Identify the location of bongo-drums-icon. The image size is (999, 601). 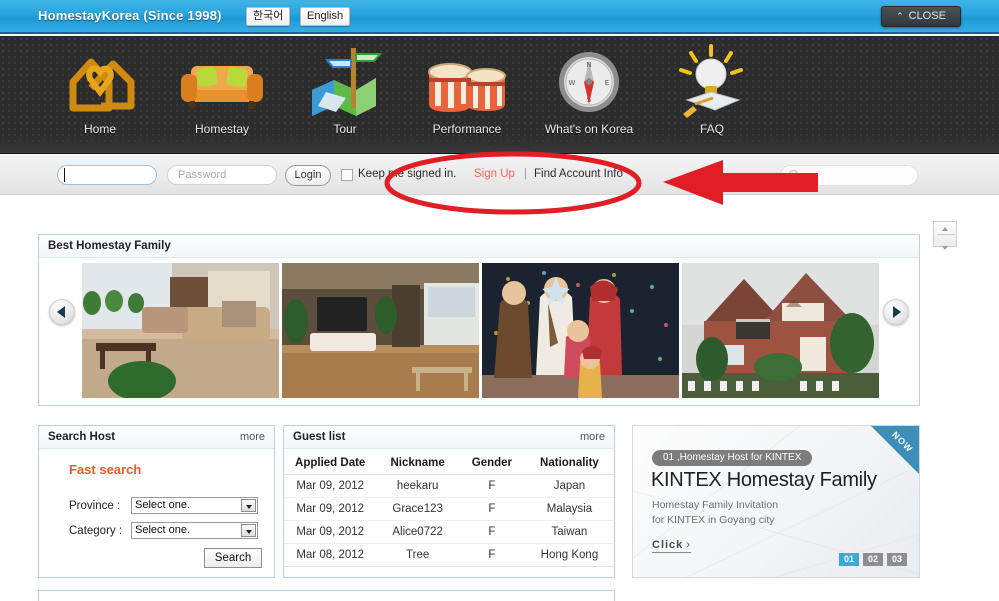
(467, 82).